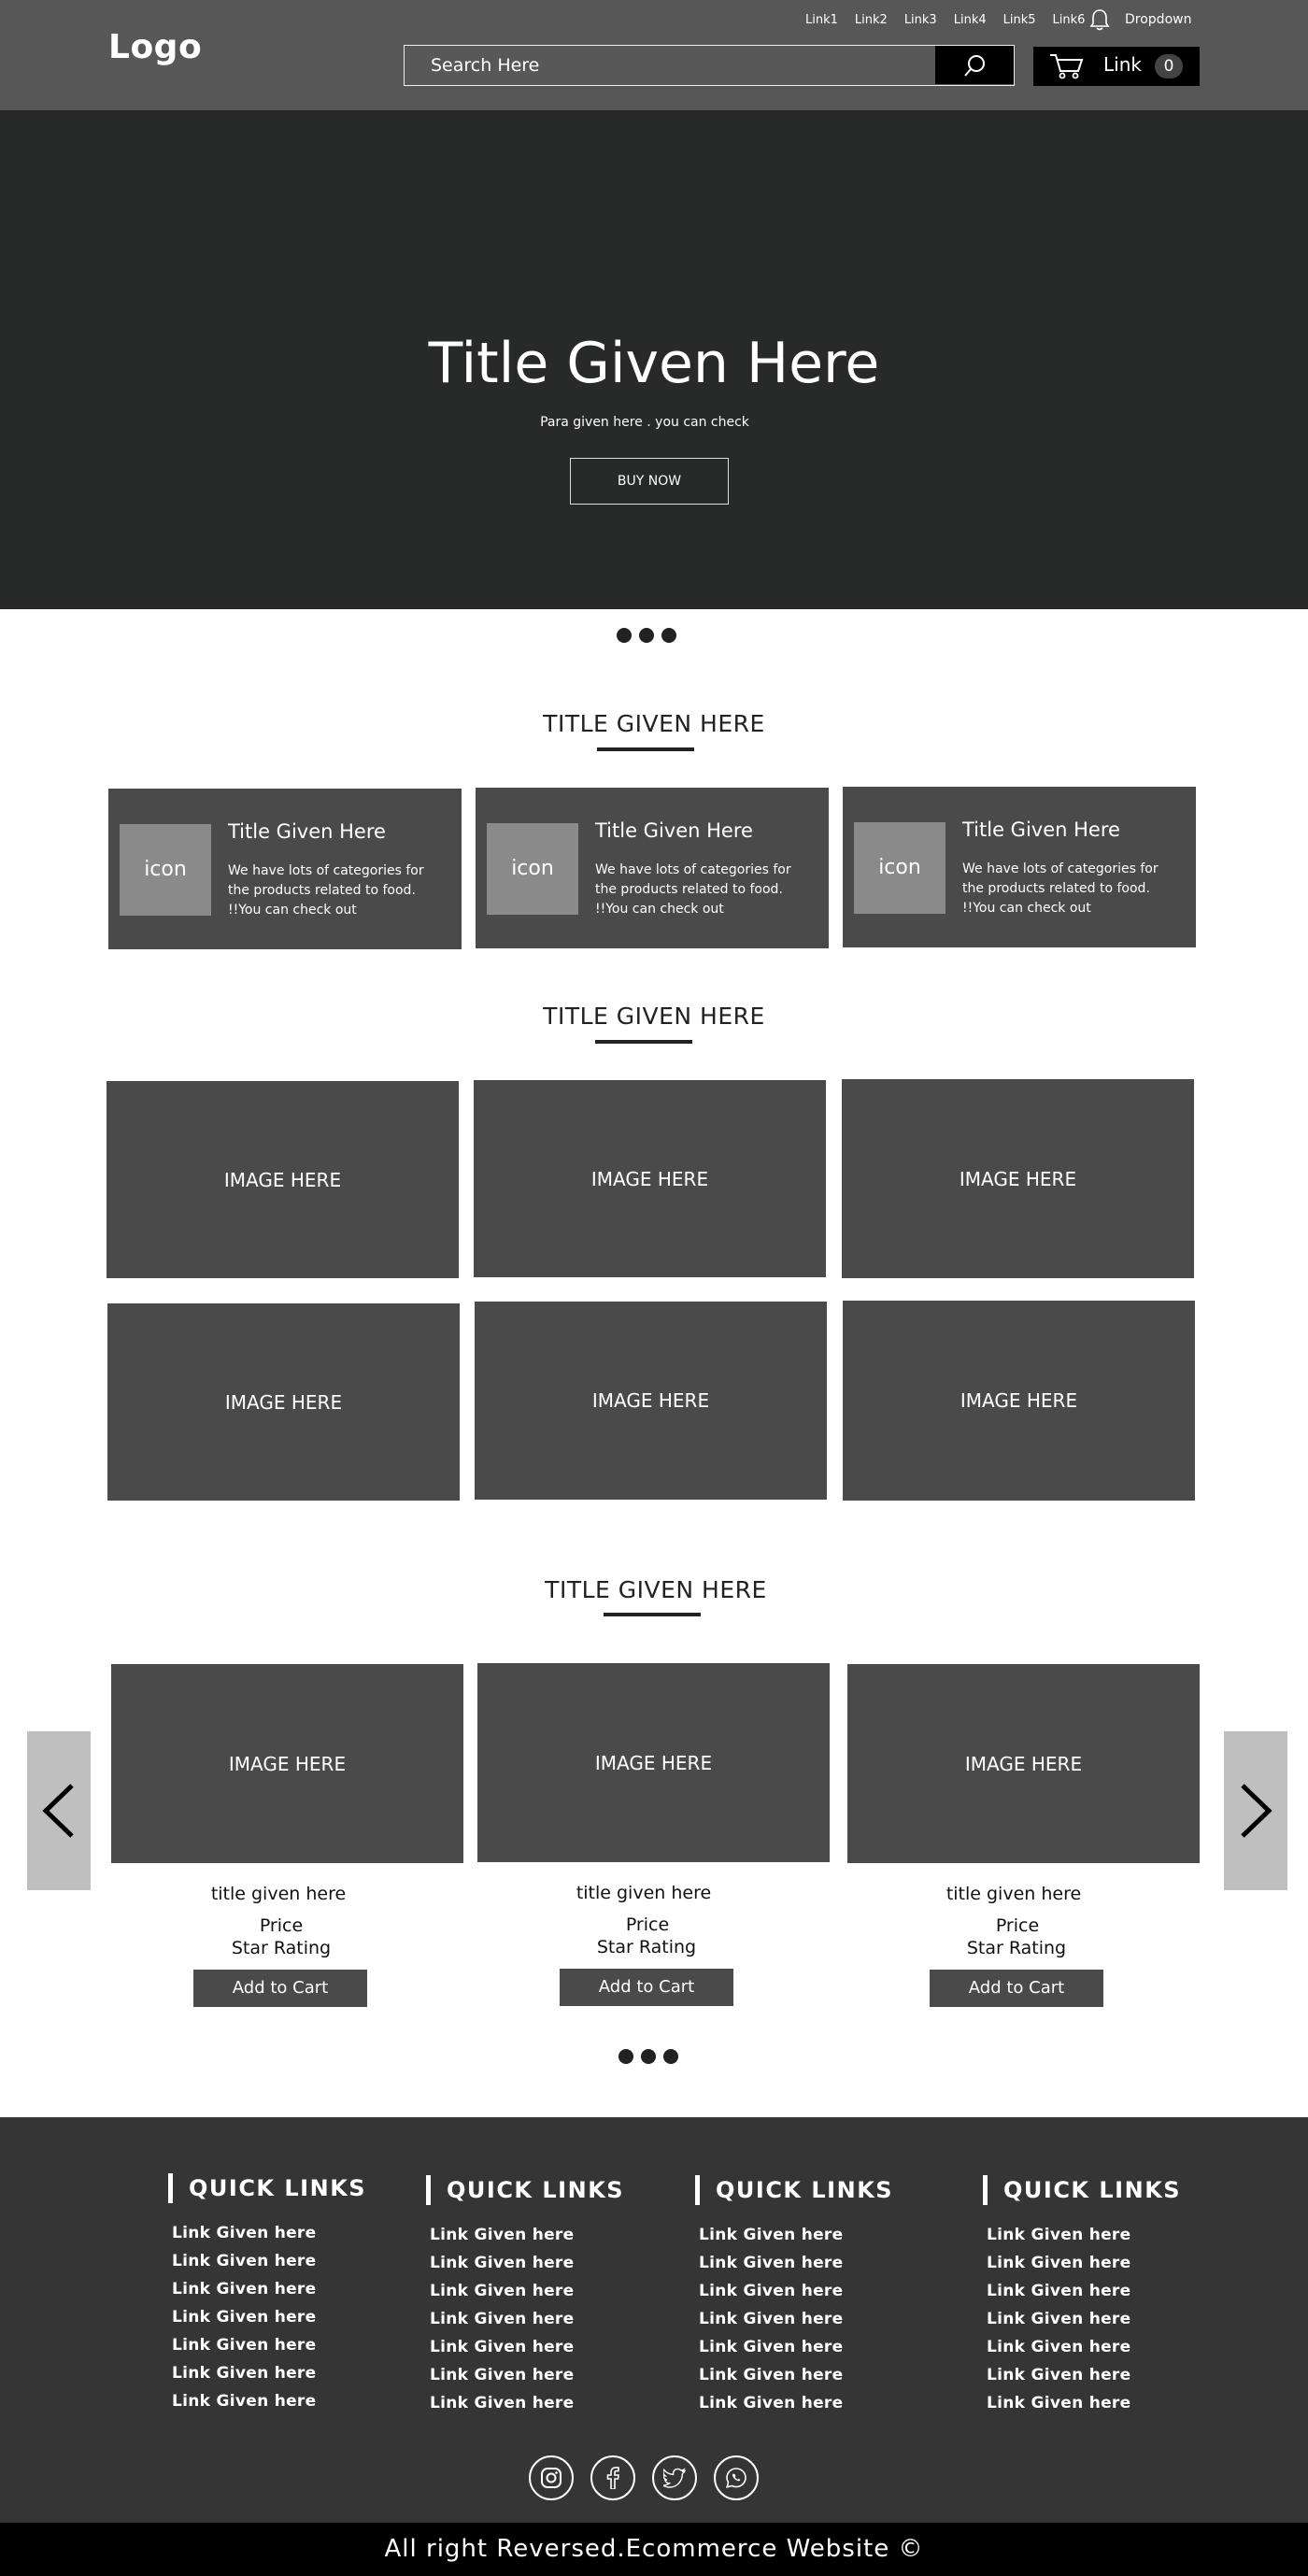 Image resolution: width=1308 pixels, height=2576 pixels. What do you see at coordinates (1158, 20) in the screenshot?
I see `dropdown-menu: Dropdown` at bounding box center [1158, 20].